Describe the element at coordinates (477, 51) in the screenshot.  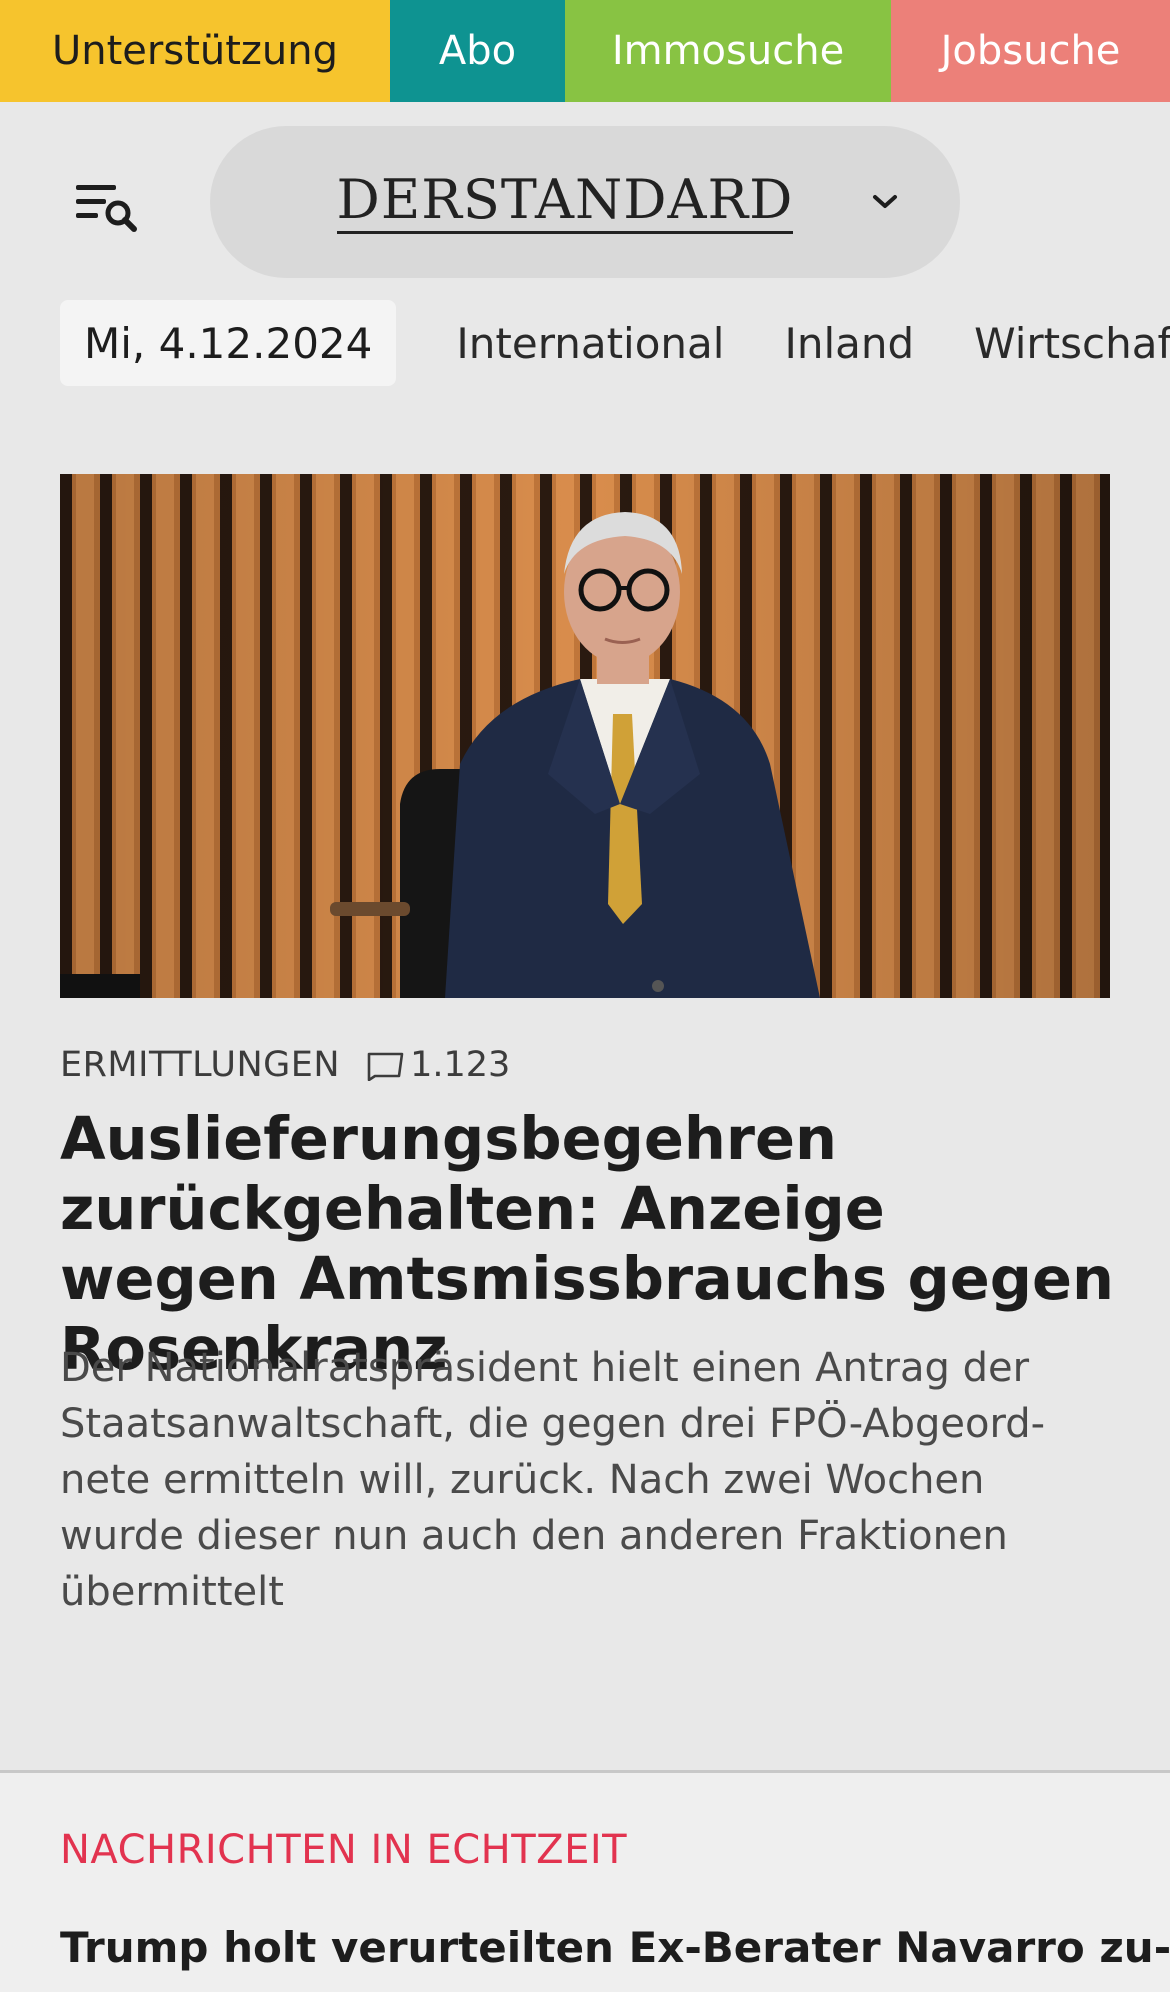
I see `service-link-abo: Abo` at that location.